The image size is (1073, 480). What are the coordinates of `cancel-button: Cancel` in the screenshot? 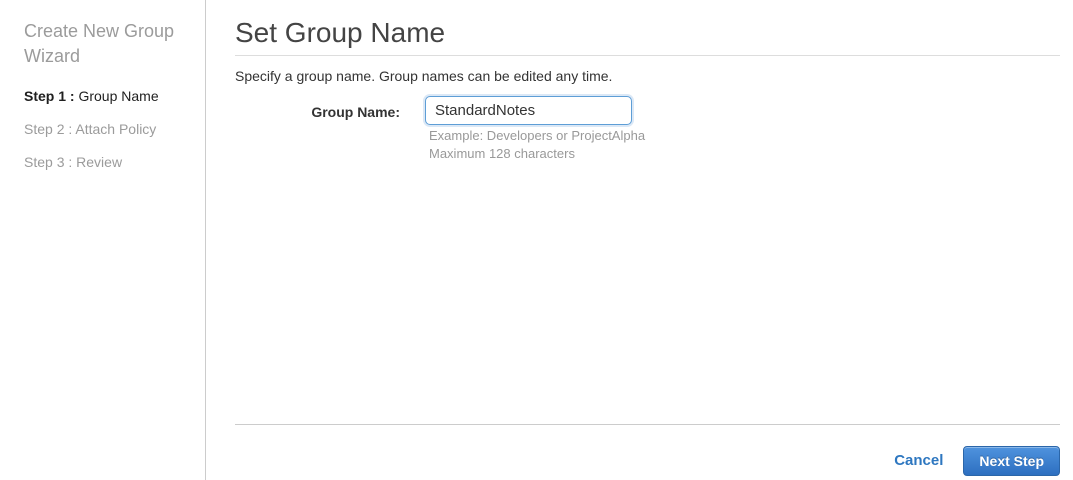 It's located at (918, 460).